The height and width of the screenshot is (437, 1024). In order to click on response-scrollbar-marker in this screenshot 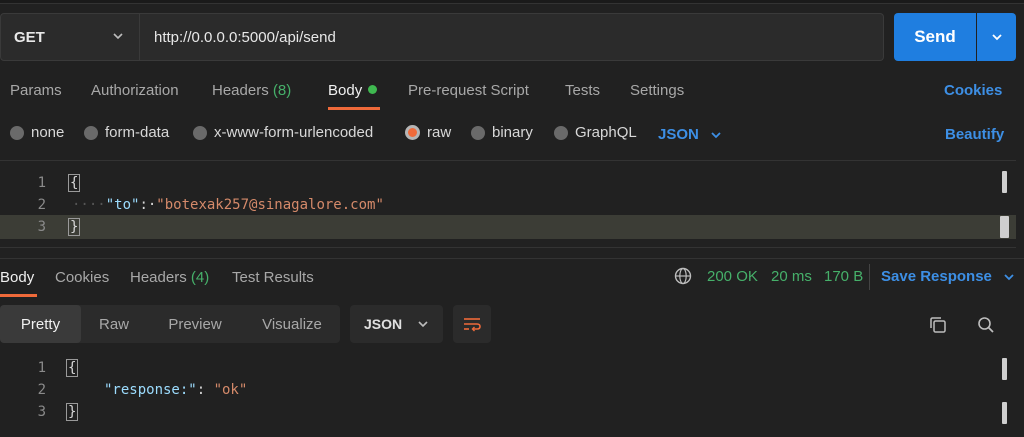, I will do `click(1004, 413)`.